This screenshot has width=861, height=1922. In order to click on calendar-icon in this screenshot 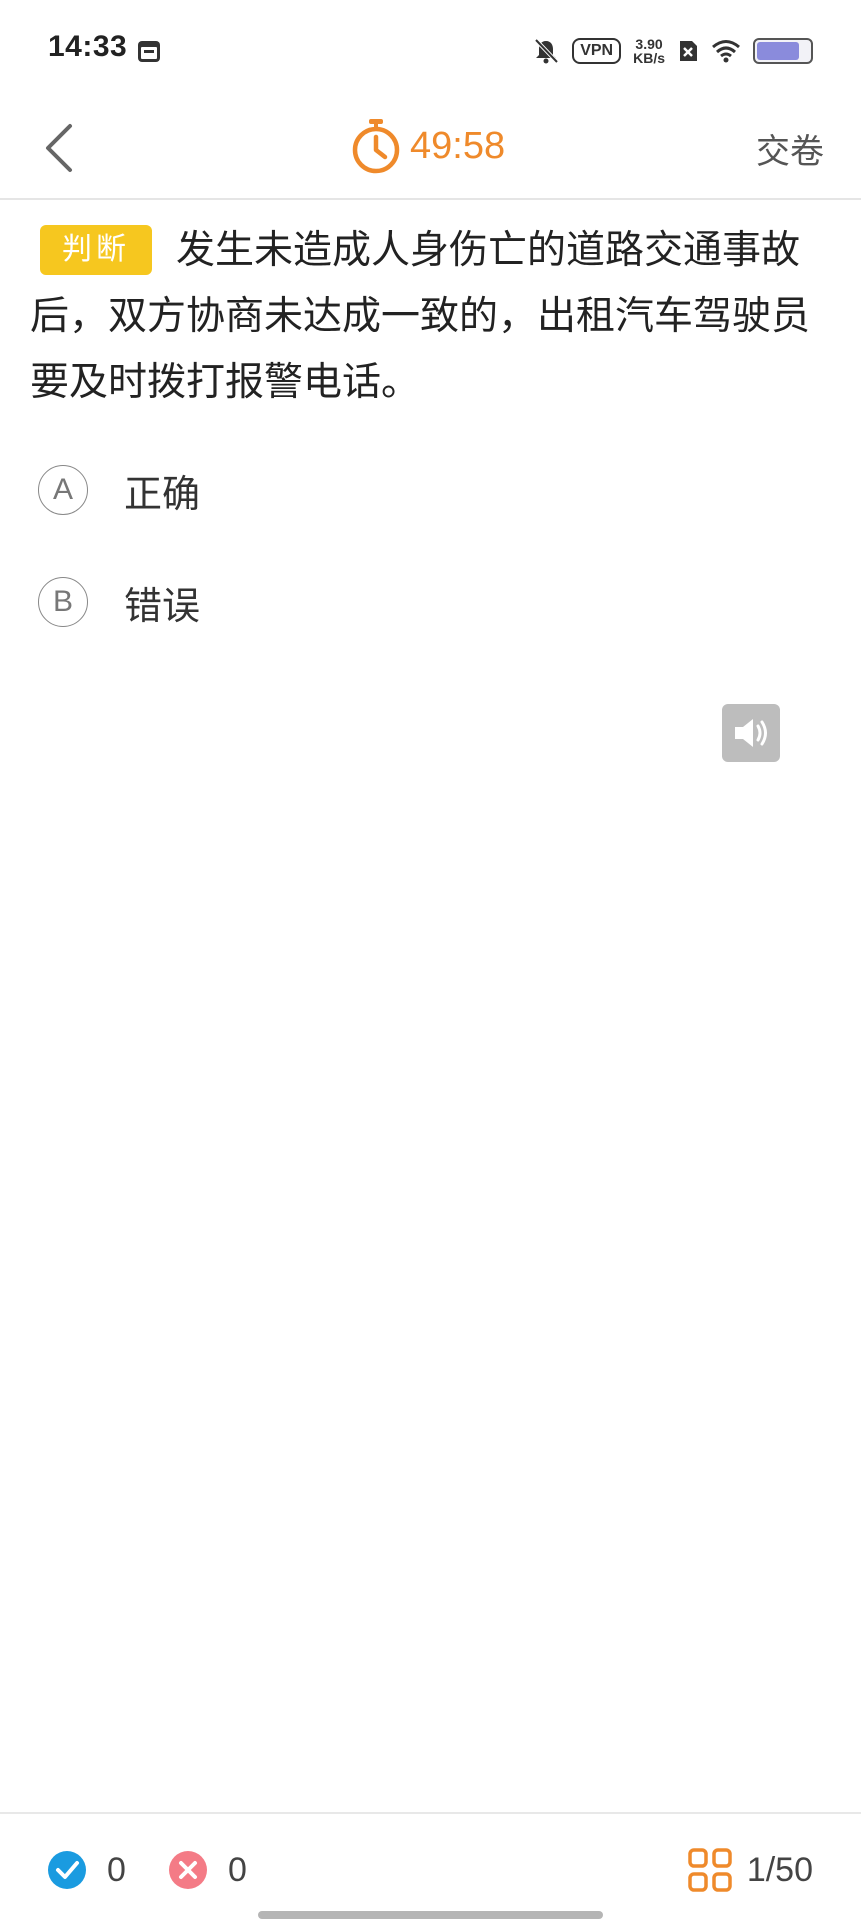, I will do `click(149, 51)`.